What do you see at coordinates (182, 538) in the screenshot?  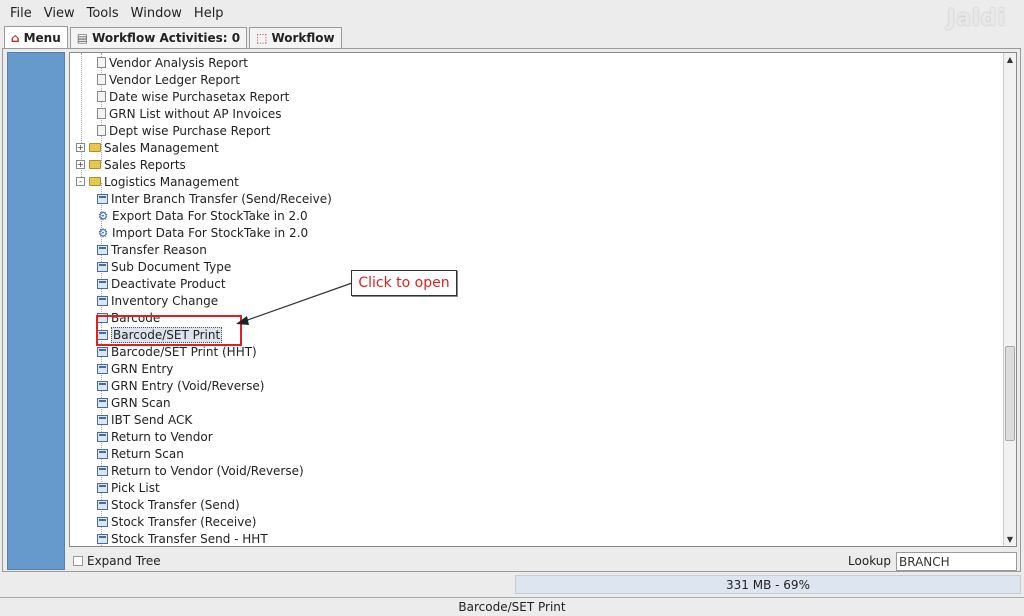 I see `tree-item: Stock Transfer Send - HHT` at bounding box center [182, 538].